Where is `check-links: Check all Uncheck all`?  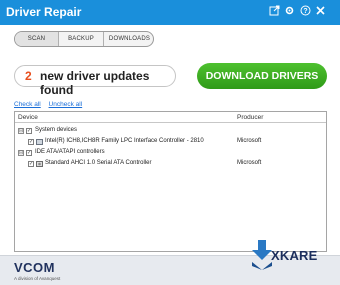
check-links: Check all Uncheck all is located at coordinates (51, 104).